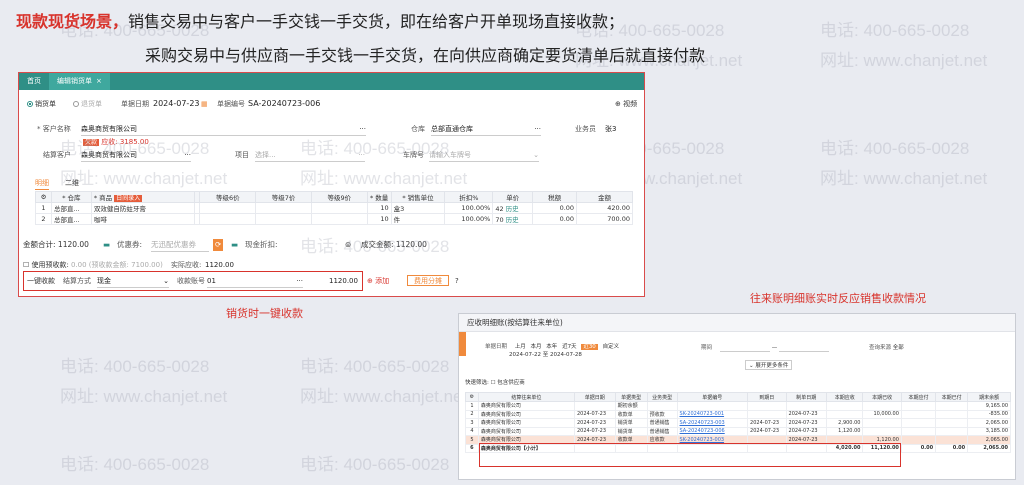  What do you see at coordinates (472, 440) in the screenshot?
I see `cell-no: 5` at bounding box center [472, 440].